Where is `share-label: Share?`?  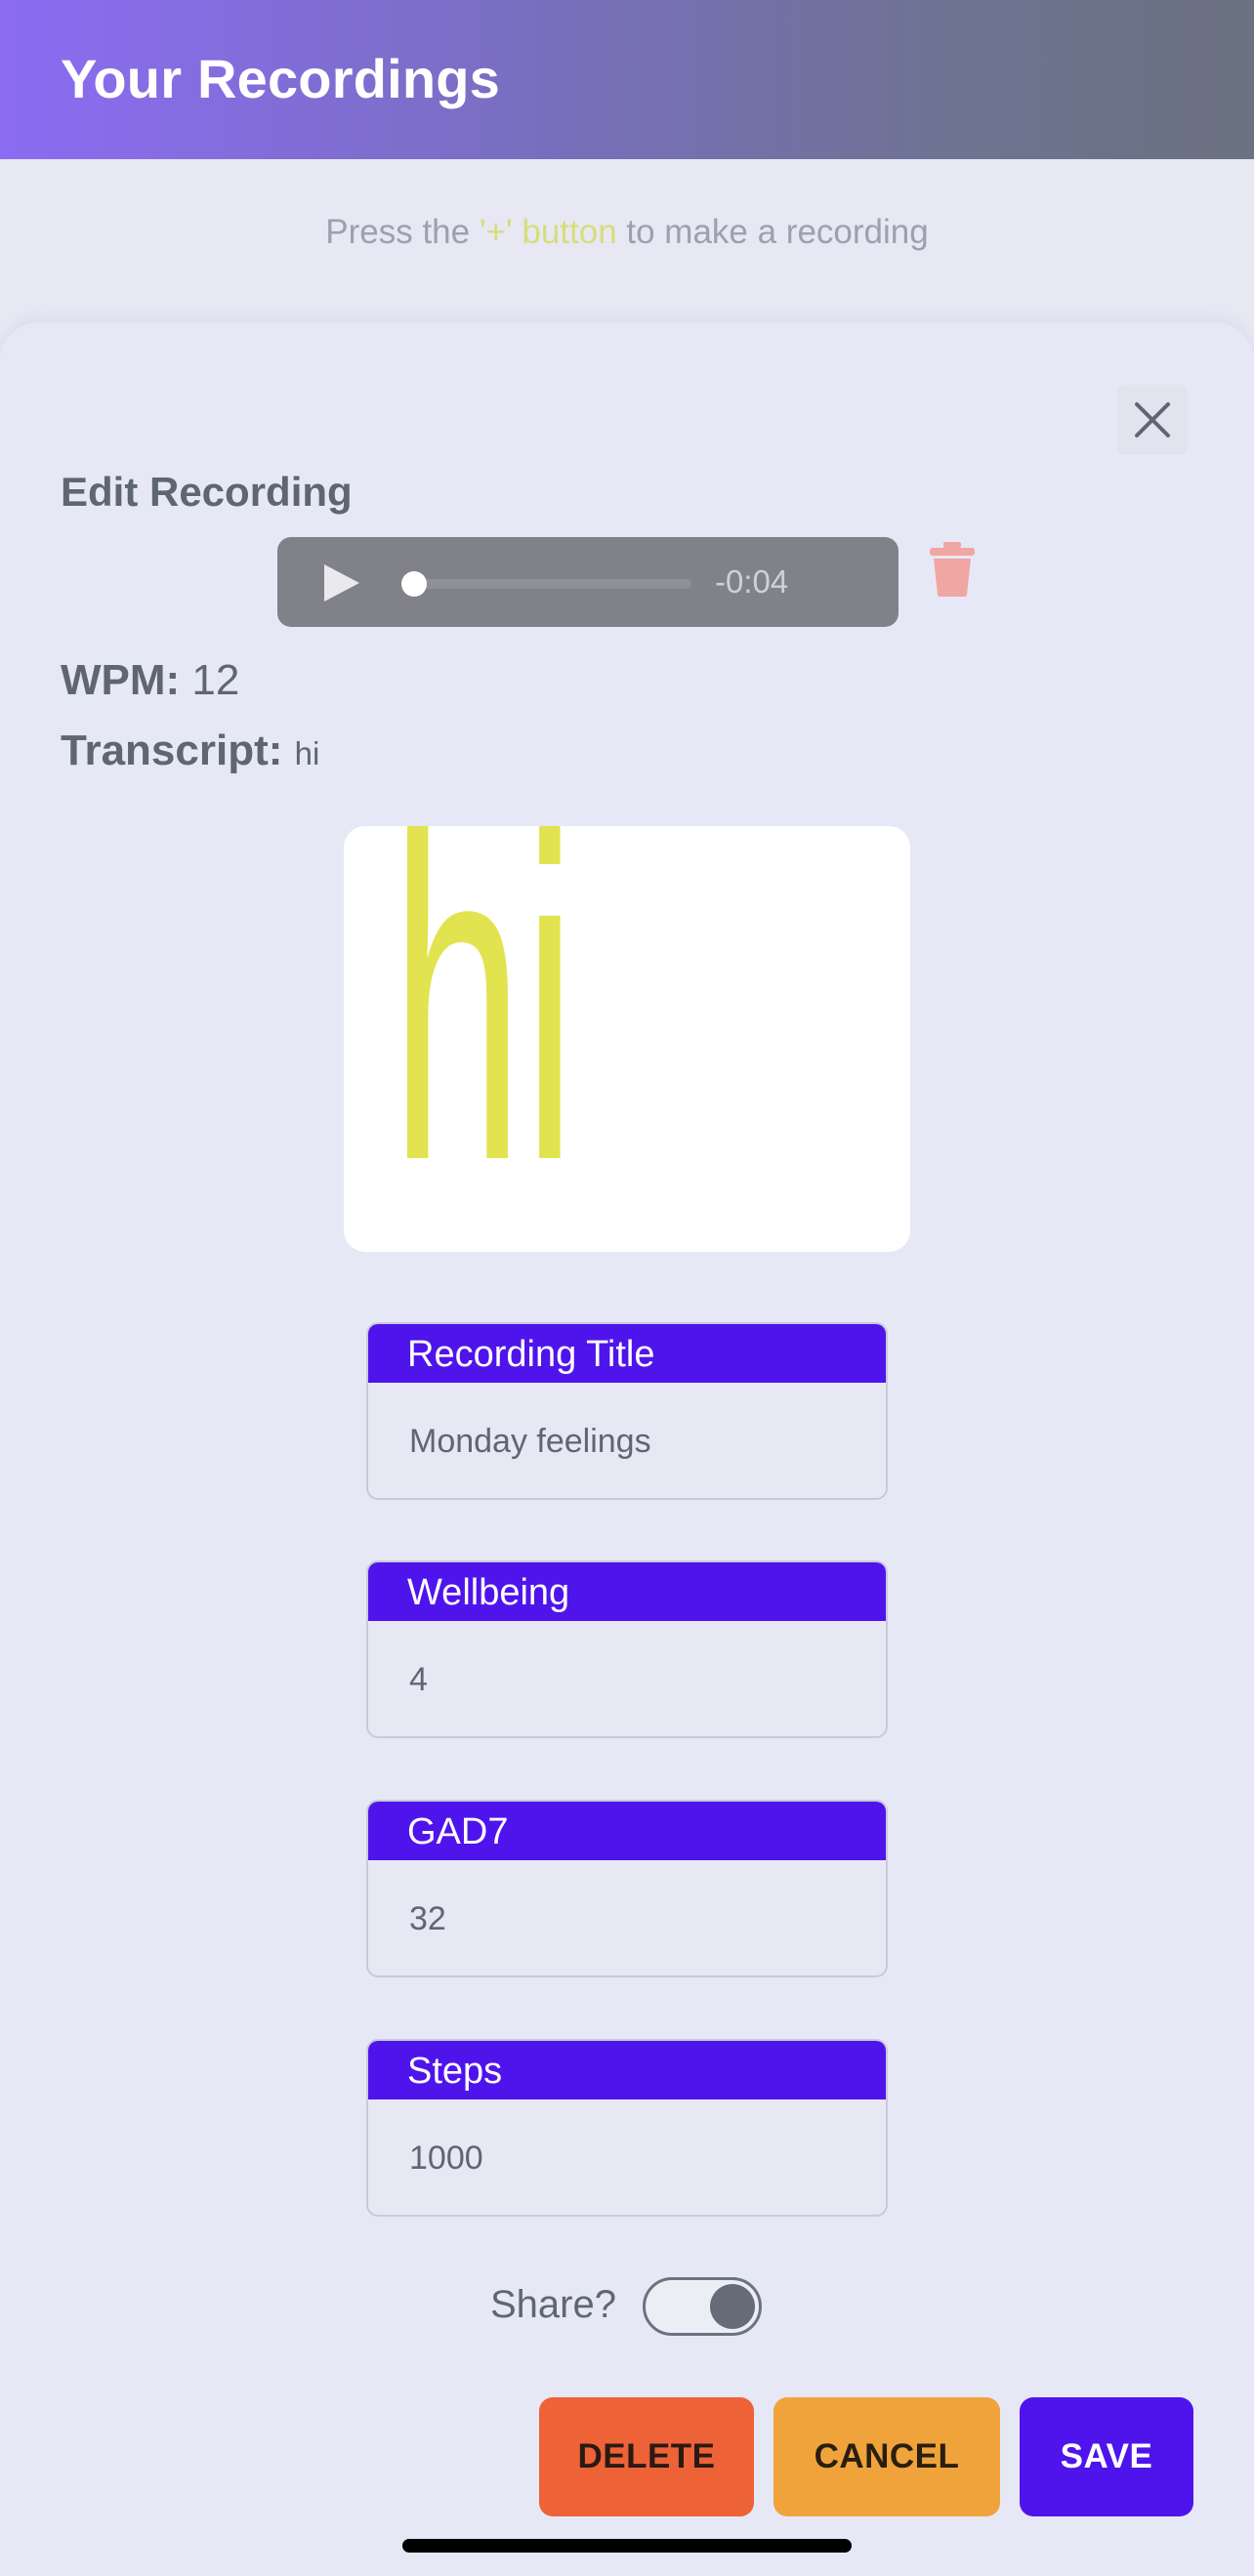 share-label: Share? is located at coordinates (553, 2304).